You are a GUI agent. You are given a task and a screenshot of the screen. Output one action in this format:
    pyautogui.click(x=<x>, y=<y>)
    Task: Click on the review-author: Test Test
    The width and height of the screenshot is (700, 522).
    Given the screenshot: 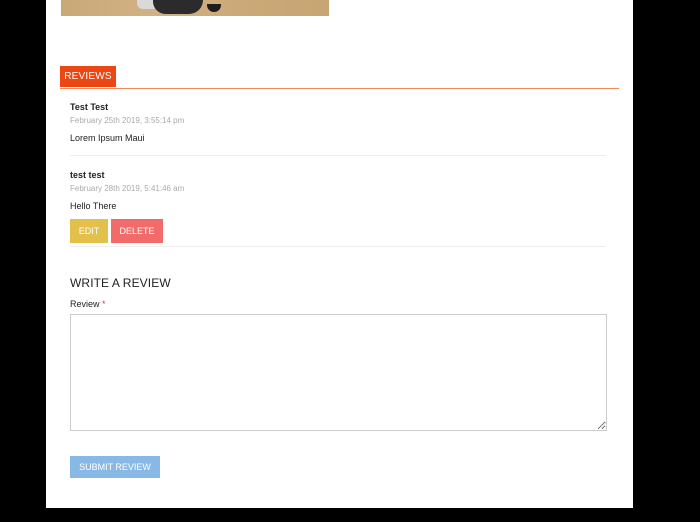 What is the action you would take?
    pyautogui.click(x=89, y=107)
    